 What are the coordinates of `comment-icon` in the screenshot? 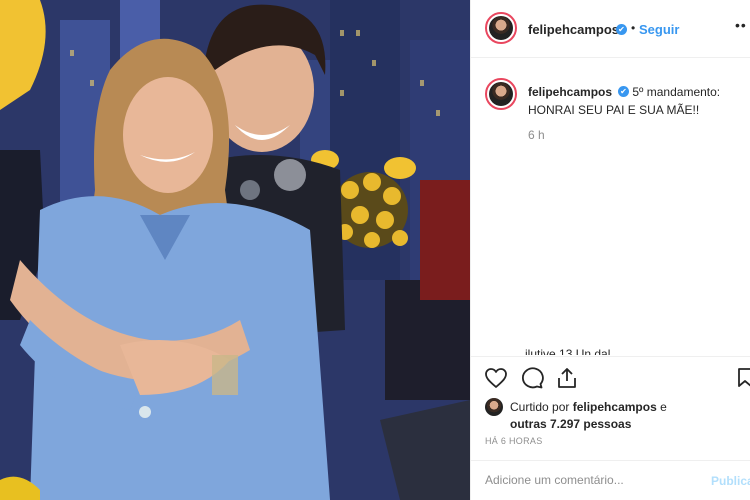 It's located at (532, 378).